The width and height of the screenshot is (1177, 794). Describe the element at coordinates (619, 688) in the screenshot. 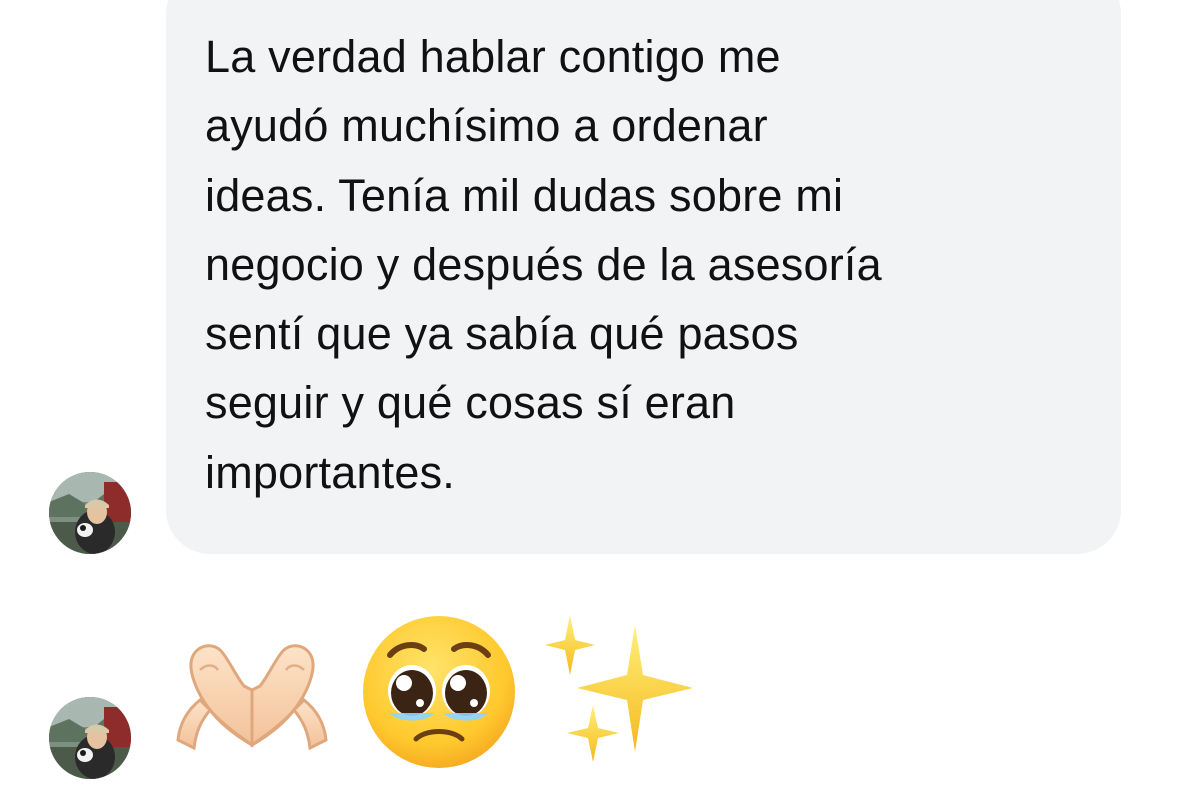

I see `sparkles-icon` at that location.